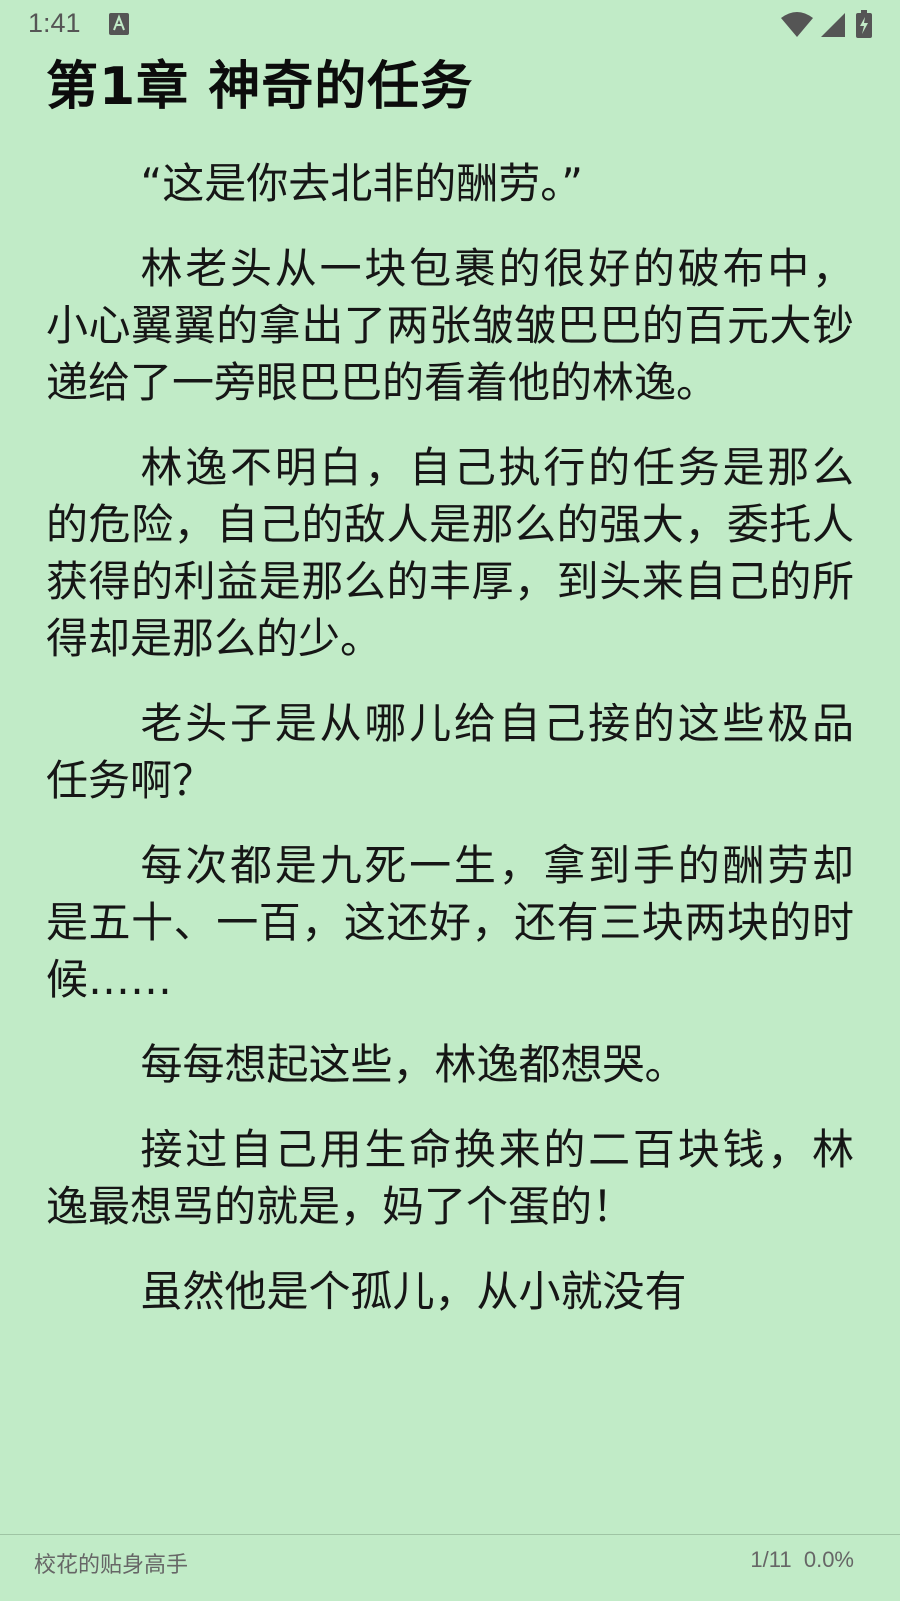  Describe the element at coordinates (260, 87) in the screenshot. I see `chapter-title: 第1章 神奇的任务` at that location.